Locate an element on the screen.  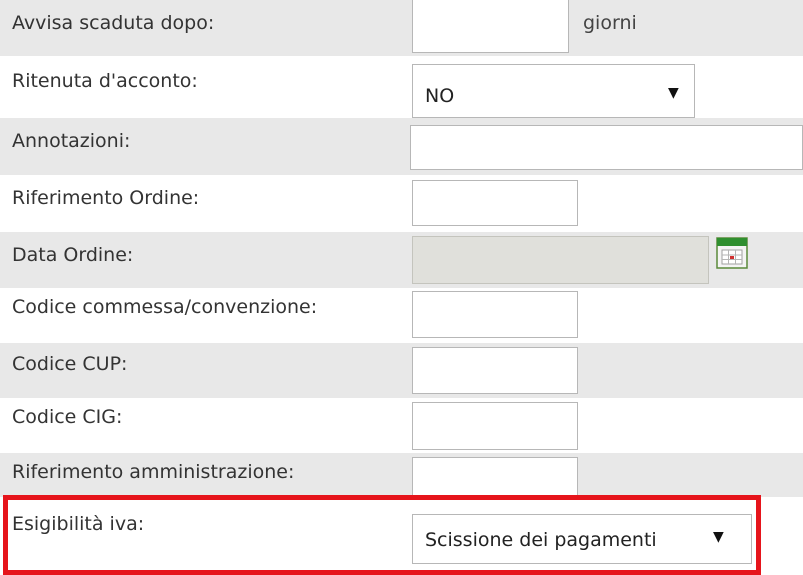
annotazioni-input is located at coordinates (606, 147).